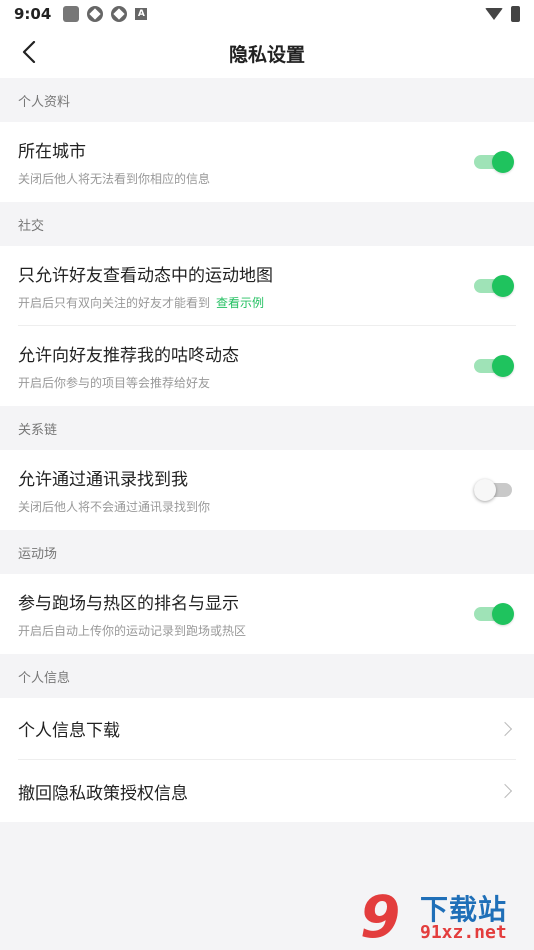 The image size is (534, 950). What do you see at coordinates (71, 14) in the screenshot?
I see `app-notification-icon` at bounding box center [71, 14].